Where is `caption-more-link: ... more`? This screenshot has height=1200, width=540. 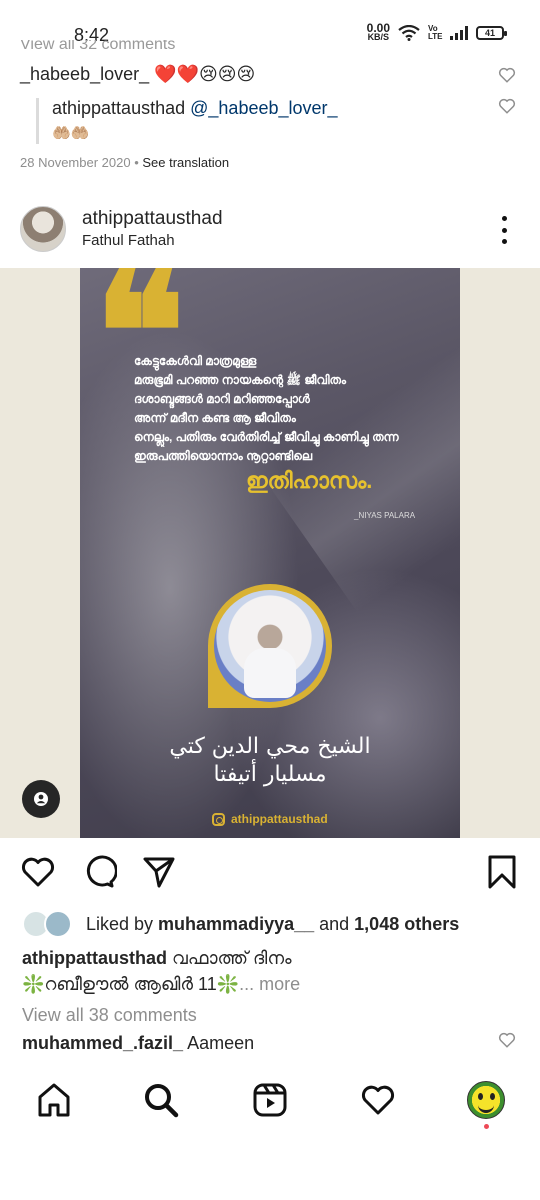 caption-more-link: ... more is located at coordinates (269, 984).